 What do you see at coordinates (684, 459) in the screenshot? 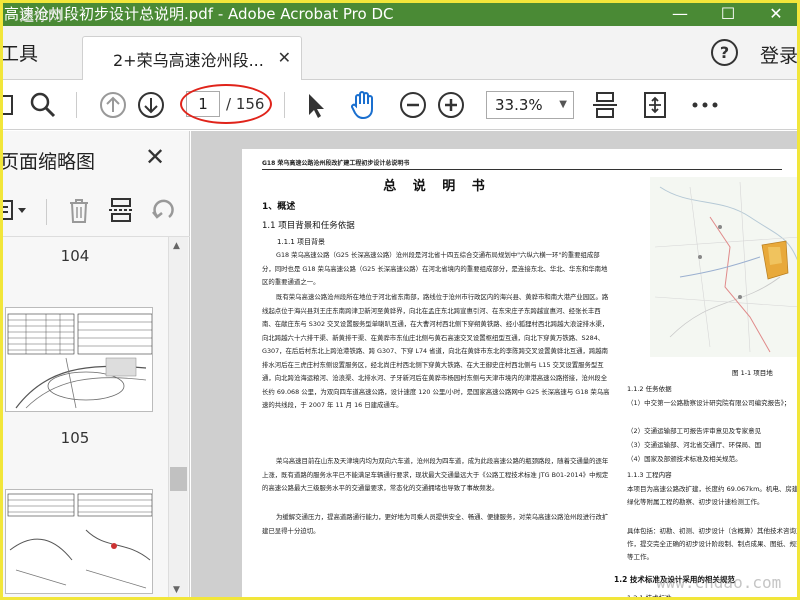
I see `basis-item-4: （4）国家及部颁技术标准及相关规范。` at bounding box center [684, 459].